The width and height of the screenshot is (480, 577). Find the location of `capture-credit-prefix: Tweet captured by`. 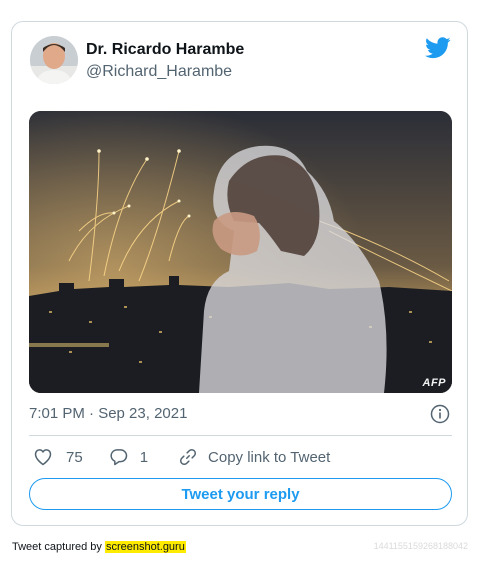

capture-credit-prefix: Tweet captured by is located at coordinates (58, 547).